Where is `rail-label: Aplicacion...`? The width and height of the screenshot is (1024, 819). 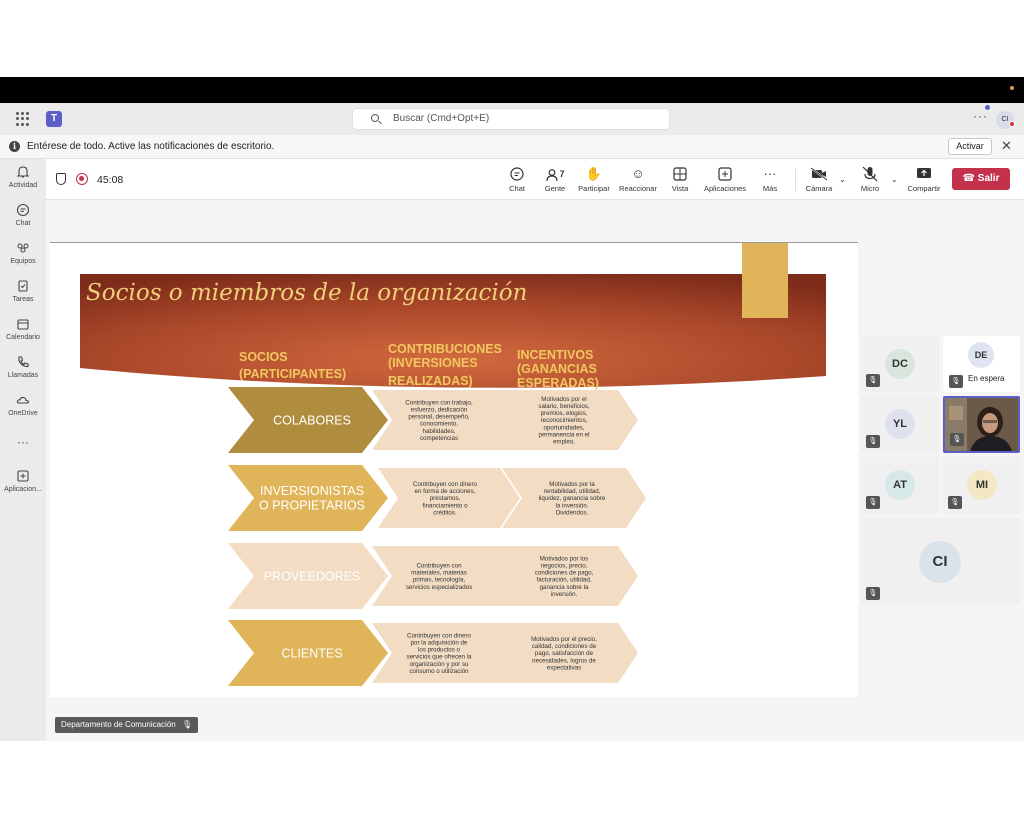 rail-label: Aplicacion... is located at coordinates (23, 489).